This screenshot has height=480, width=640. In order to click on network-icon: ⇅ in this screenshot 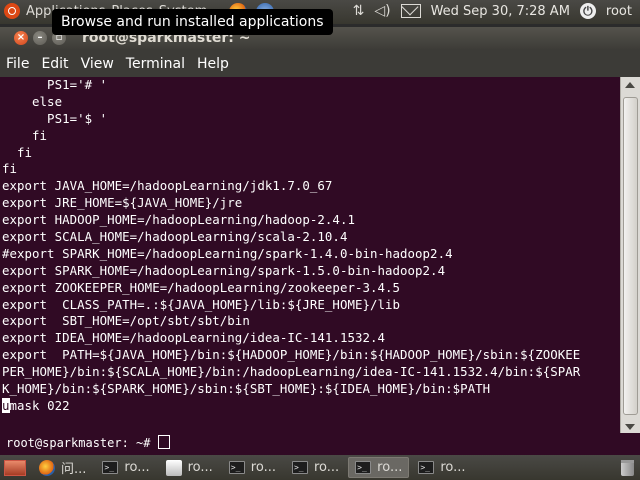, I will do `click(359, 11)`.